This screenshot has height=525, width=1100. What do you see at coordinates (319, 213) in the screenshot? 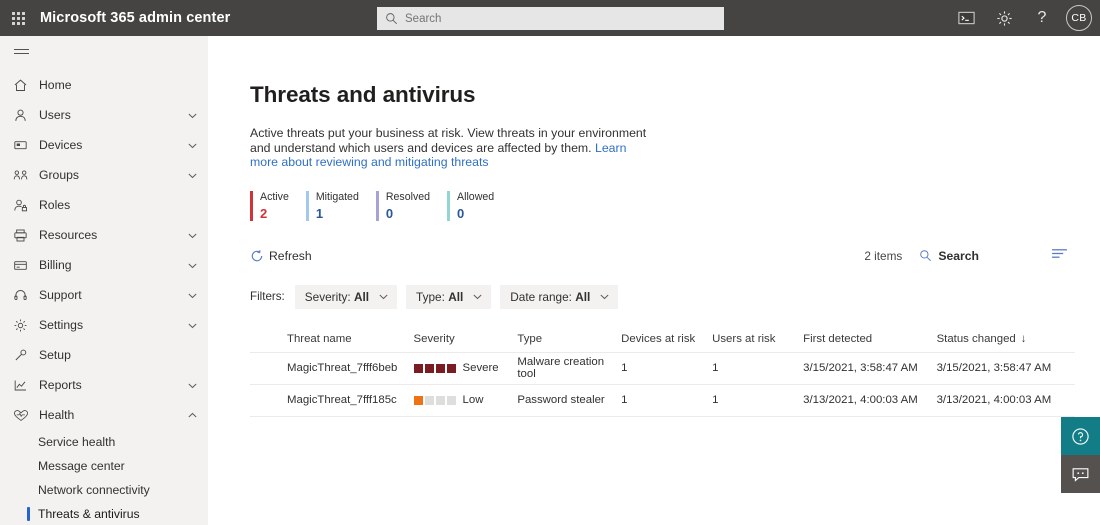
I see `stat-value: 1` at bounding box center [319, 213].